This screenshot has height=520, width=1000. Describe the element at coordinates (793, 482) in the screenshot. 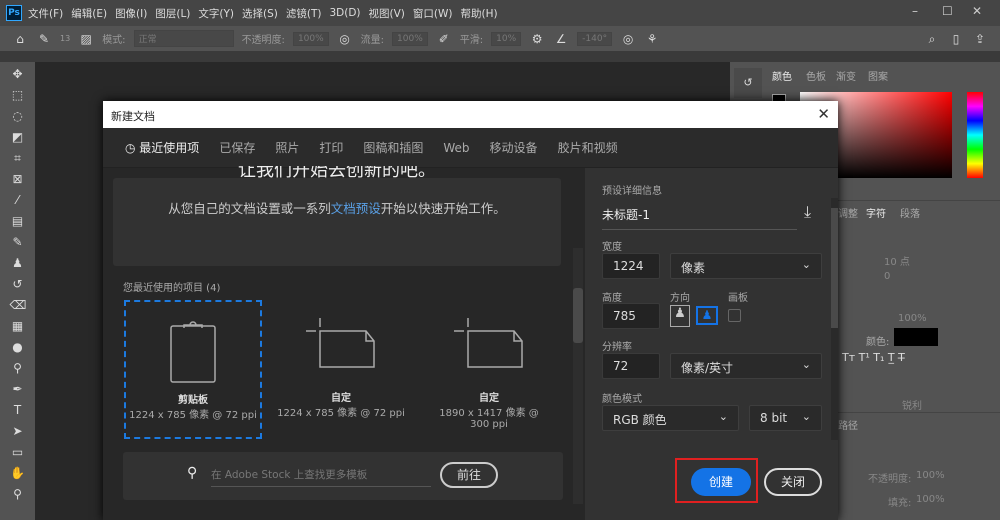

I see `close-button: 关闭` at that location.